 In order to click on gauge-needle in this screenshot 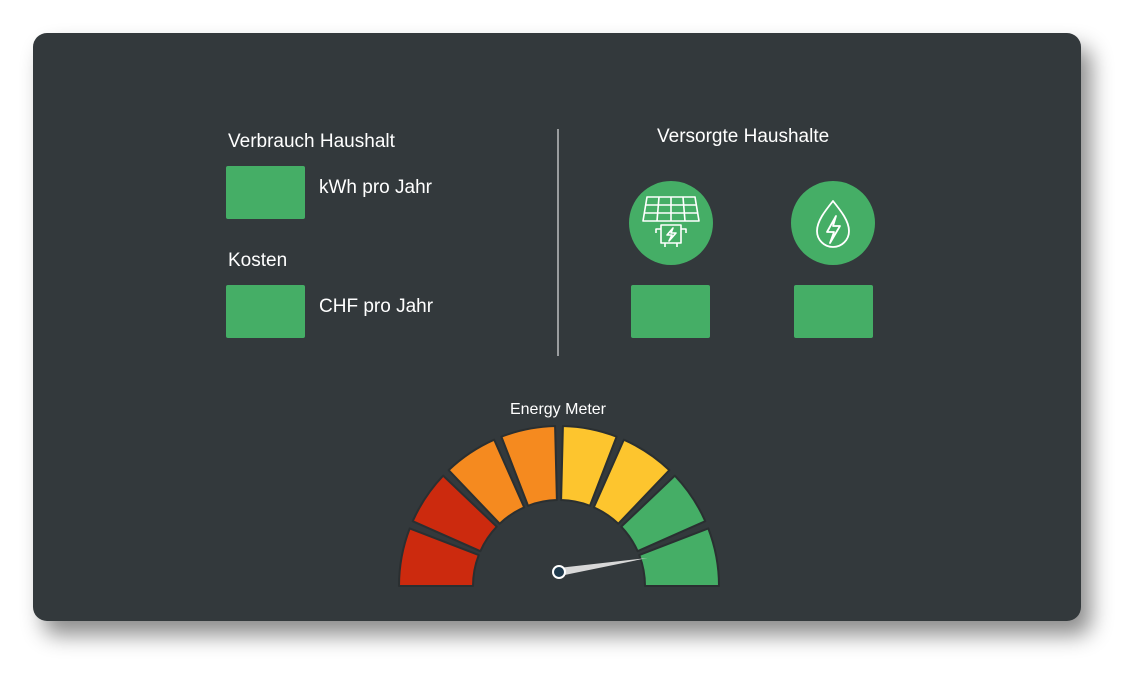, I will do `click(603, 566)`.